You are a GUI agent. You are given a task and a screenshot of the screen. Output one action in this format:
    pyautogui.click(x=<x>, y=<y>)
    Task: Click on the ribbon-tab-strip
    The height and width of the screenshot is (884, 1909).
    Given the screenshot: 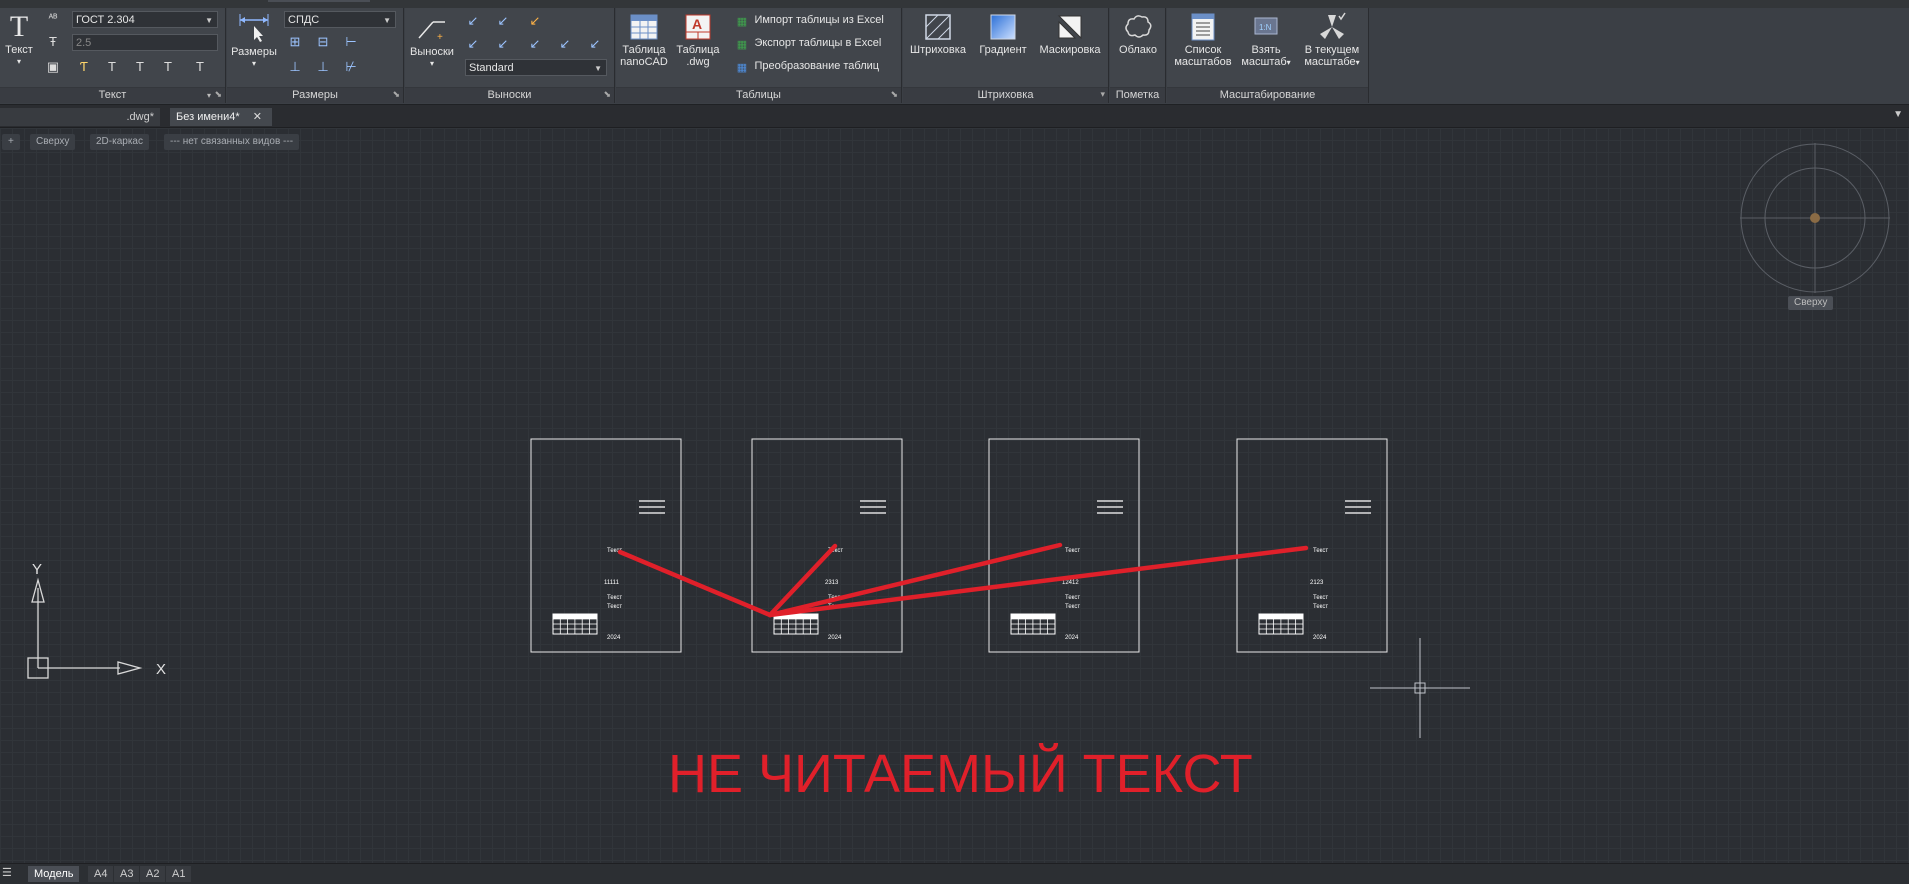 What is the action you would take?
    pyautogui.click(x=954, y=4)
    